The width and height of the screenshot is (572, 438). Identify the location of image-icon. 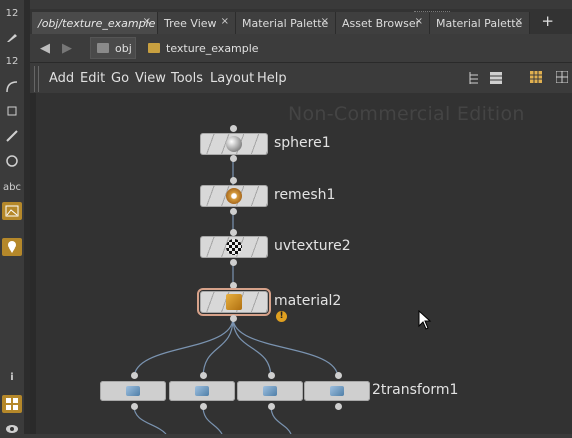
(12, 211).